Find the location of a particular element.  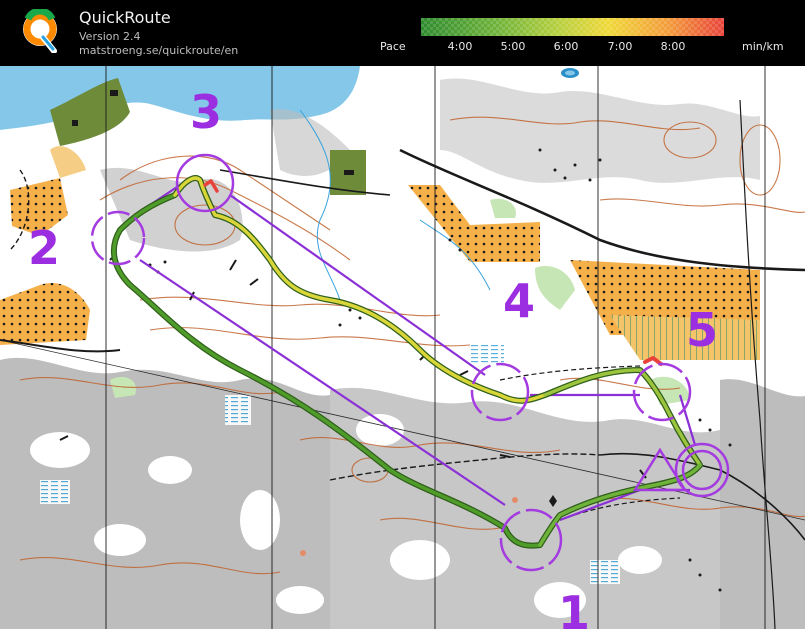

app-title: QuickRoute is located at coordinates (125, 17).